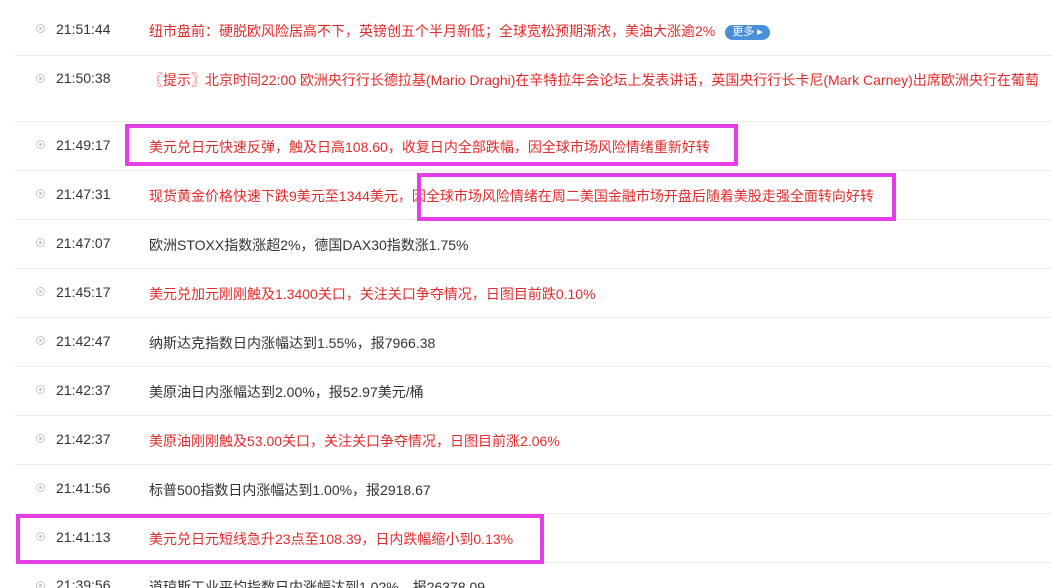 Image resolution: width=1052 pixels, height=588 pixels. What do you see at coordinates (83, 78) in the screenshot?
I see `news-time: 21:50:38` at bounding box center [83, 78].